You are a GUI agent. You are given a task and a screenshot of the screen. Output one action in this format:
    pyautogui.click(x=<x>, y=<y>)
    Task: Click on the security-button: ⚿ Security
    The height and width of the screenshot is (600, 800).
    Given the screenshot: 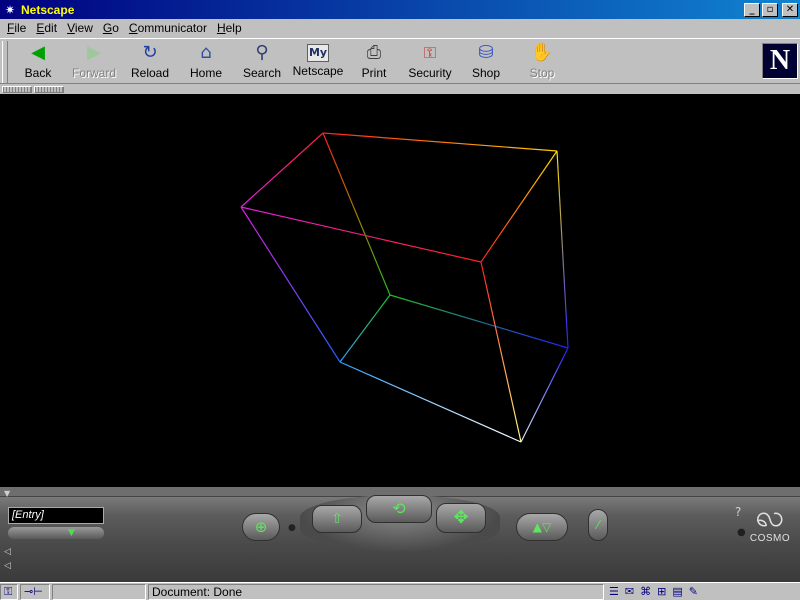 What is the action you would take?
    pyautogui.click(x=430, y=61)
    